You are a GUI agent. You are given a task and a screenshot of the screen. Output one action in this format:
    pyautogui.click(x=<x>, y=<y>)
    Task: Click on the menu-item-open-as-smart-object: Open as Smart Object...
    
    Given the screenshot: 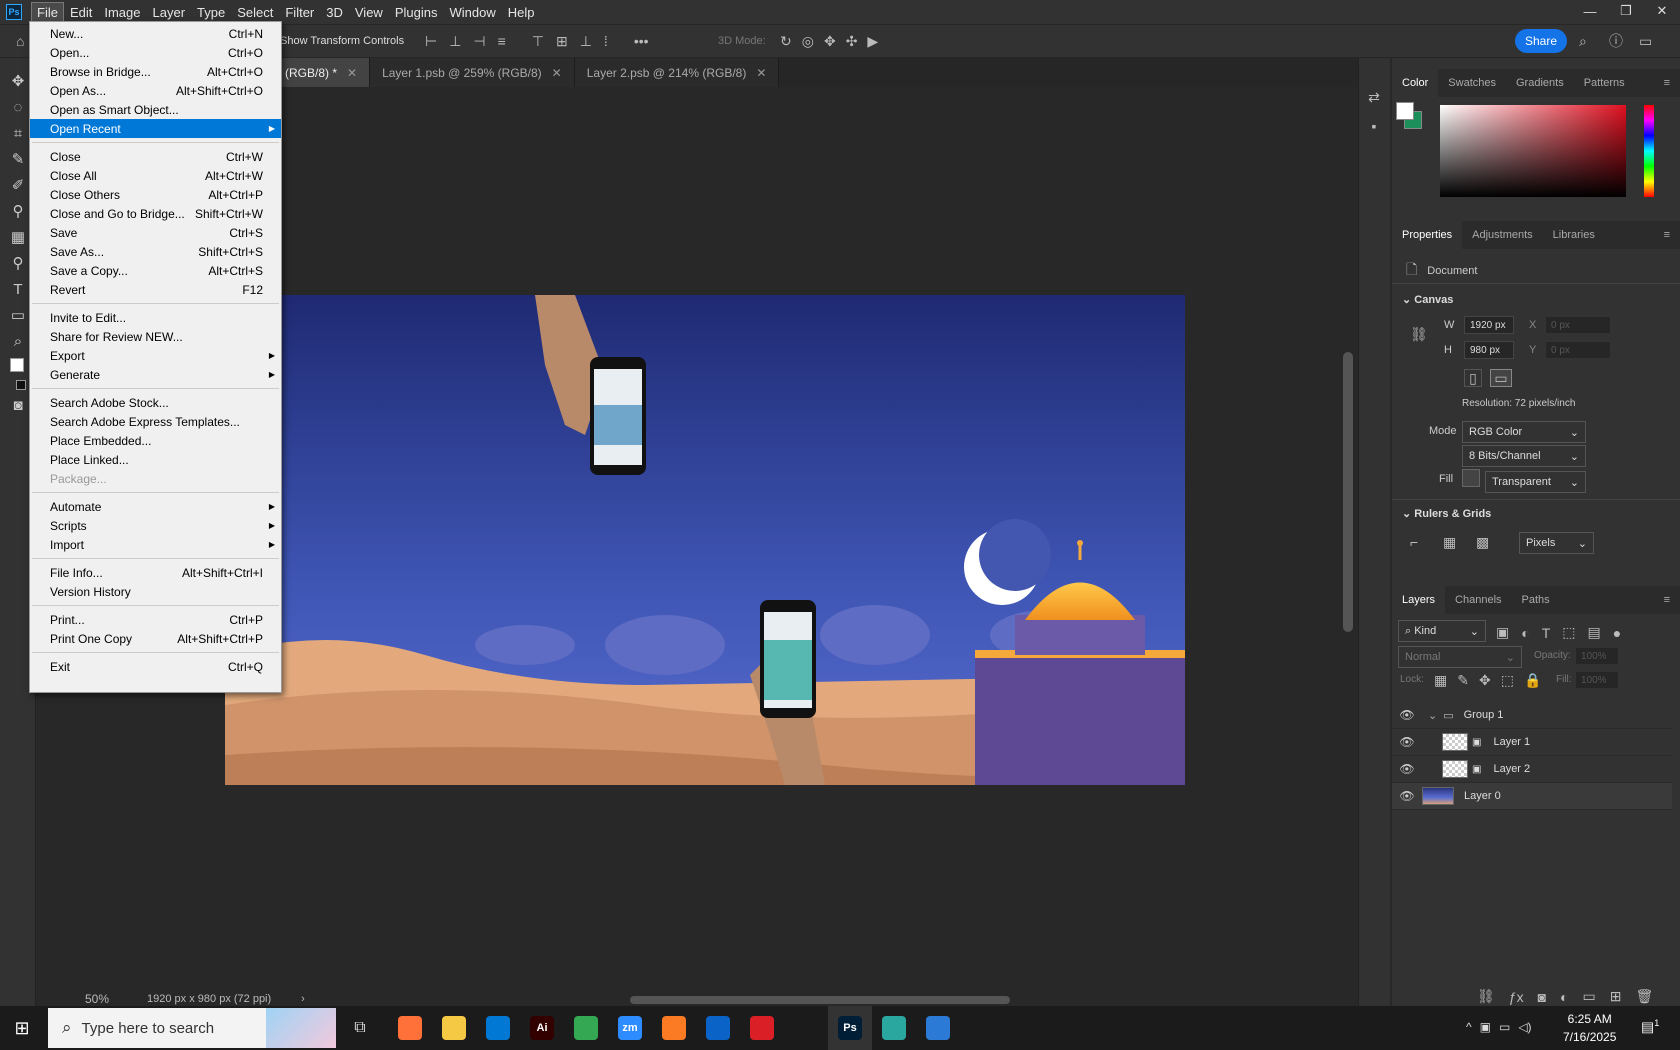 What is the action you would take?
    pyautogui.click(x=155, y=109)
    